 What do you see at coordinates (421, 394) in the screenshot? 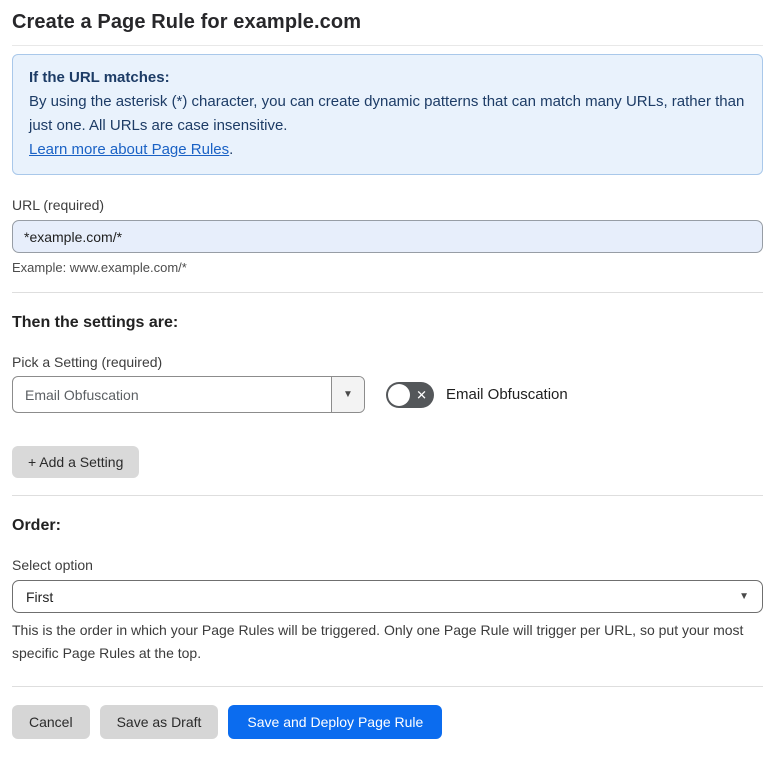
I see `toggle-off-x-icon: ✕` at bounding box center [421, 394].